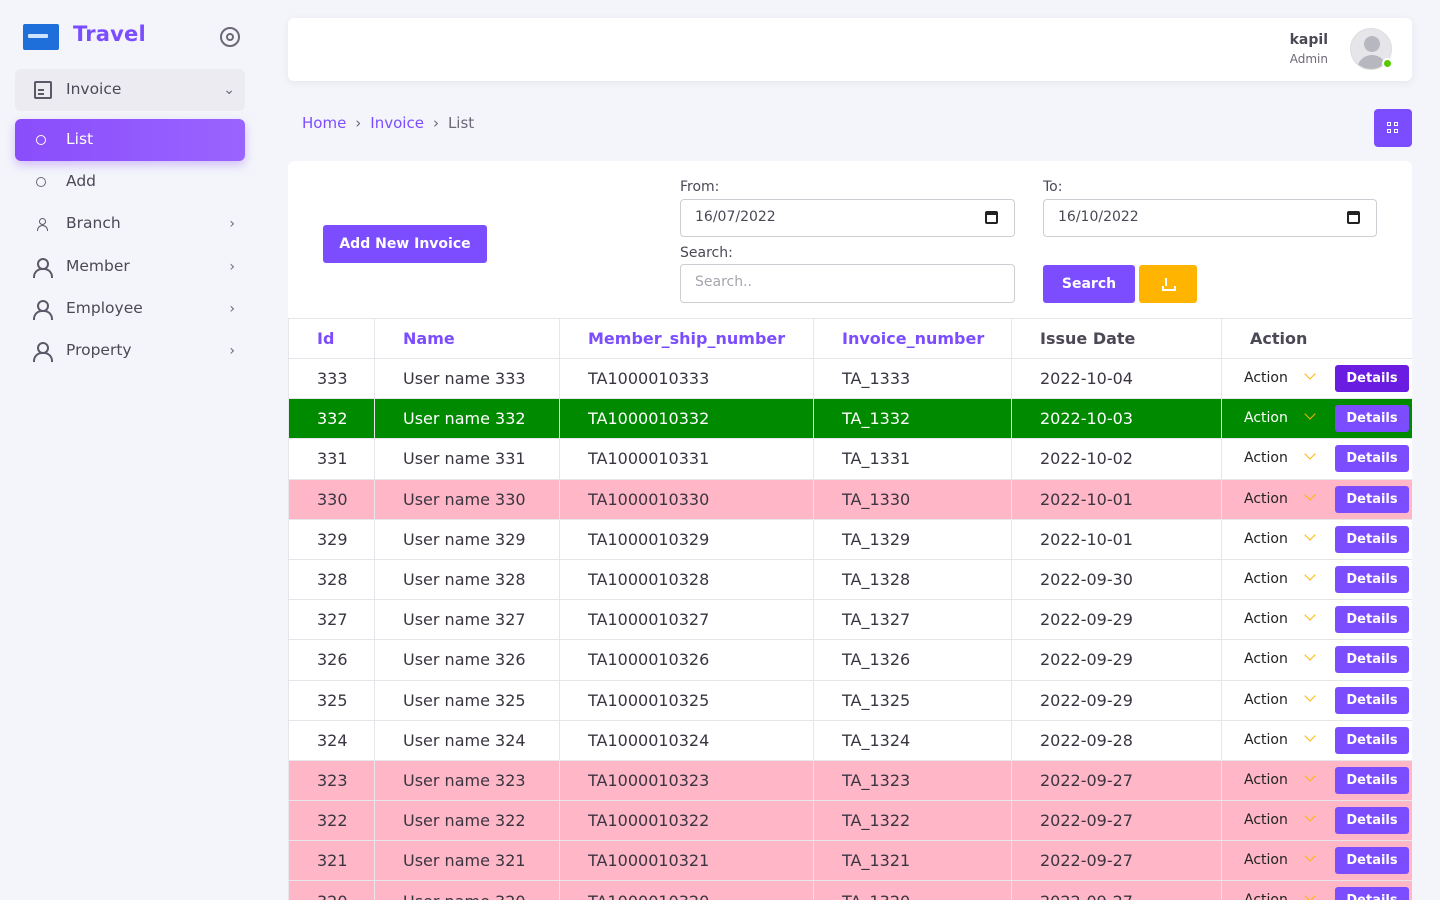  What do you see at coordinates (130, 182) in the screenshot?
I see `sidebar-item-add: Add` at bounding box center [130, 182].